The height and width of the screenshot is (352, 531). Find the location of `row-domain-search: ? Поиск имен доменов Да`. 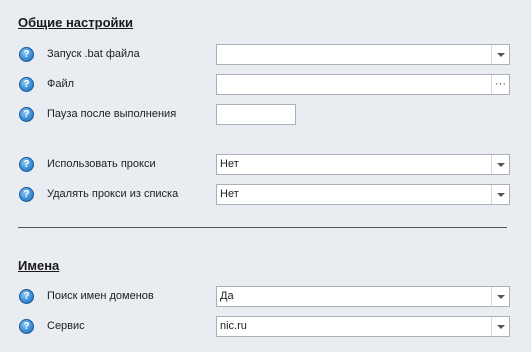

row-domain-search: ? Поиск имен доменов Да is located at coordinates (265, 297).